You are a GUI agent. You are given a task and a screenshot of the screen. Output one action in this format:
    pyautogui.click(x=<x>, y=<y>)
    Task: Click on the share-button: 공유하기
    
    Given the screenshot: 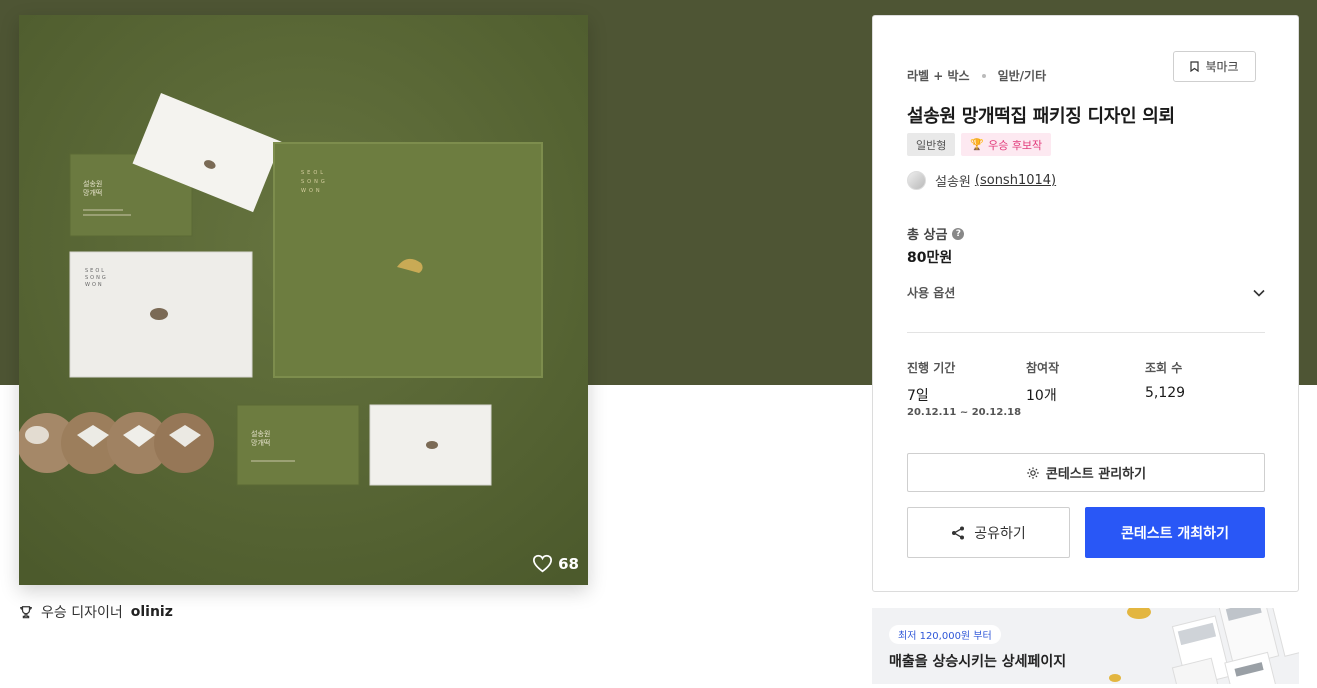 What is the action you would take?
    pyautogui.click(x=988, y=532)
    